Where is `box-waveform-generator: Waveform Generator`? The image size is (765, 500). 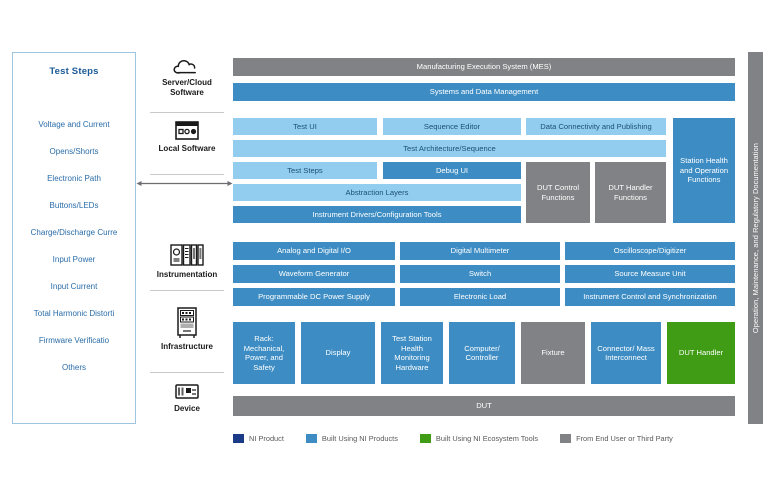
box-waveform-generator: Waveform Generator is located at coordinates (314, 274).